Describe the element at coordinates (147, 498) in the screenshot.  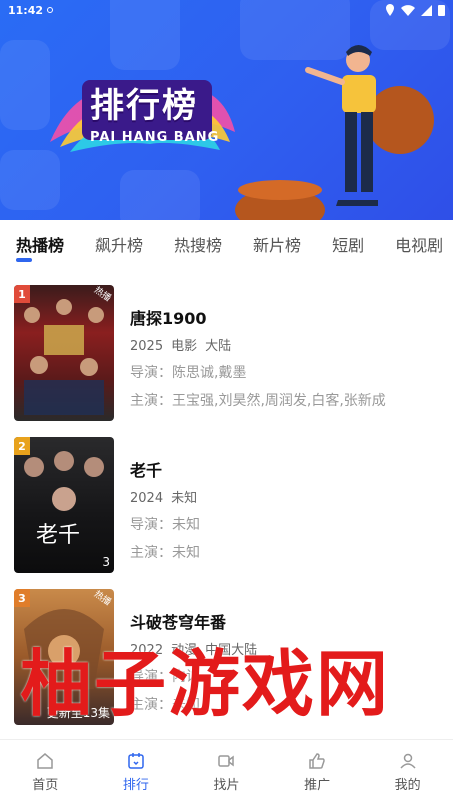
I see `item-year: 2024` at that location.